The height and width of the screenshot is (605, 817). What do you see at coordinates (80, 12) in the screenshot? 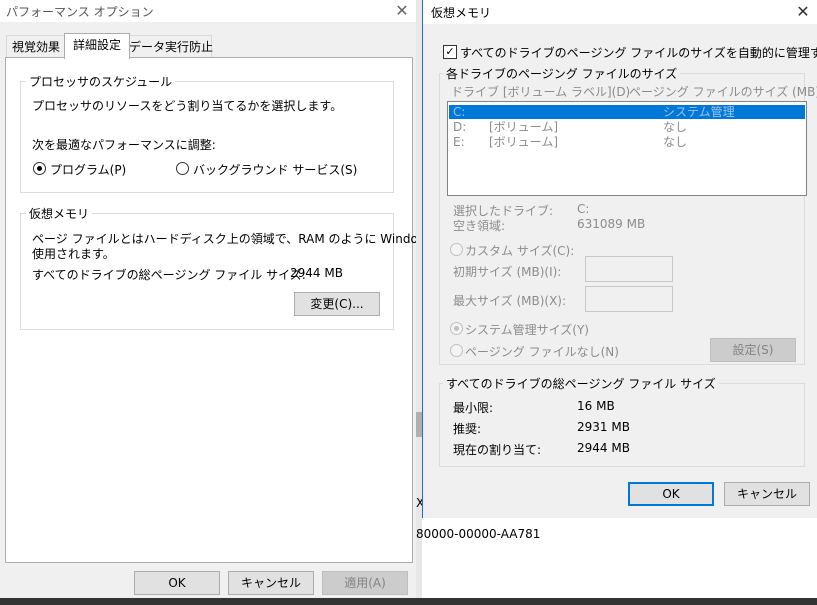
I see `perf-window-title: パフォーマンス オプション` at bounding box center [80, 12].